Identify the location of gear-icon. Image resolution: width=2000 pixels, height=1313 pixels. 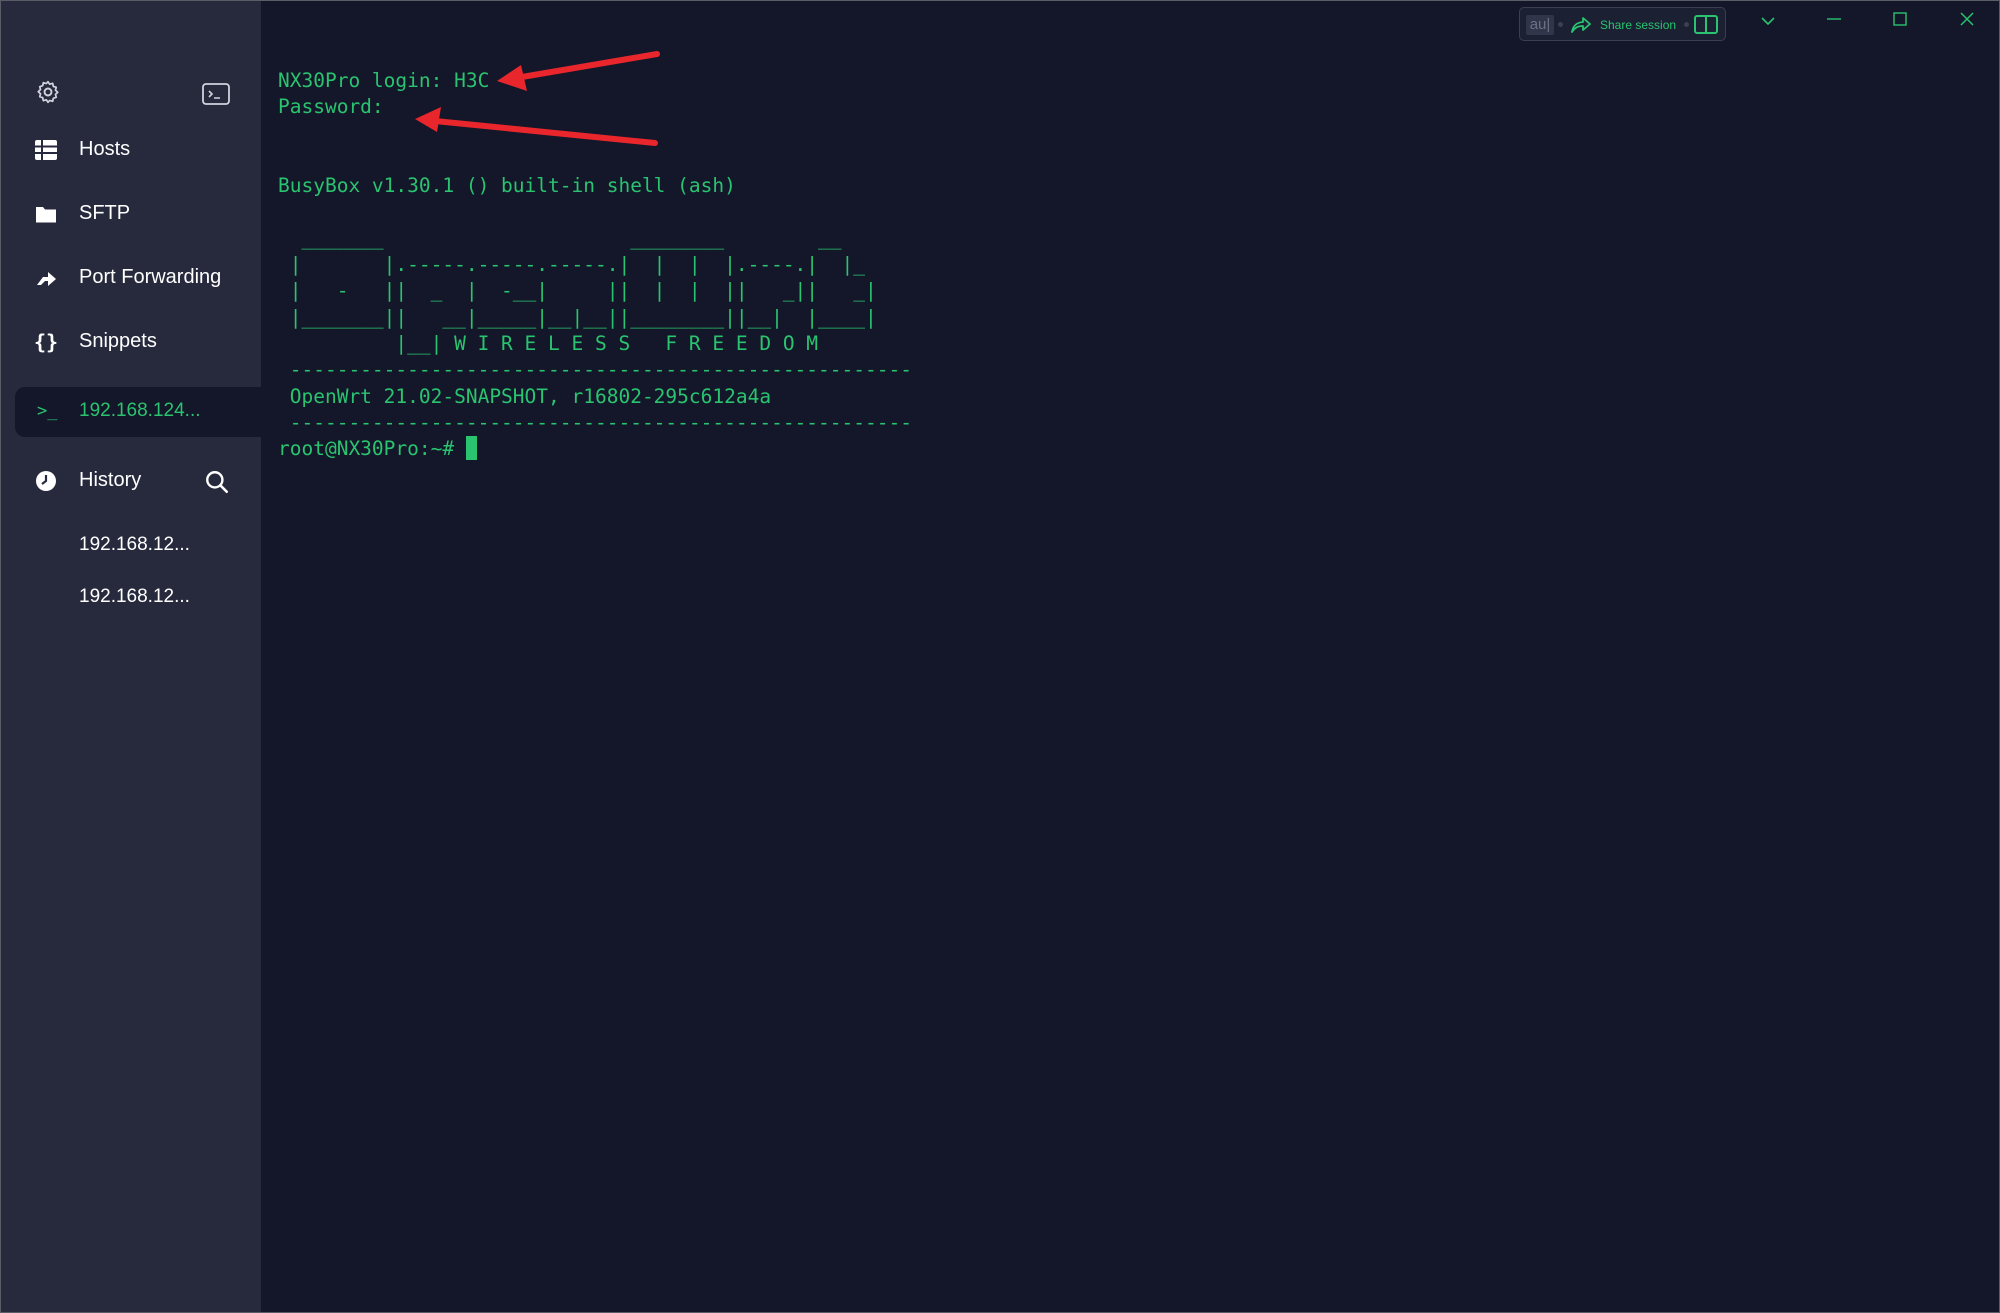
(48, 92).